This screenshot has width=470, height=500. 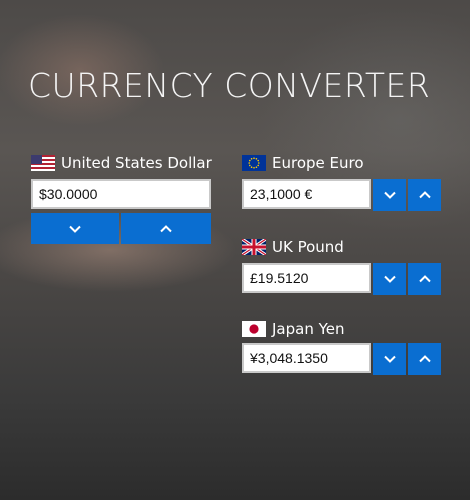 I want to click on currency-name: UK Pound, so click(x=308, y=247).